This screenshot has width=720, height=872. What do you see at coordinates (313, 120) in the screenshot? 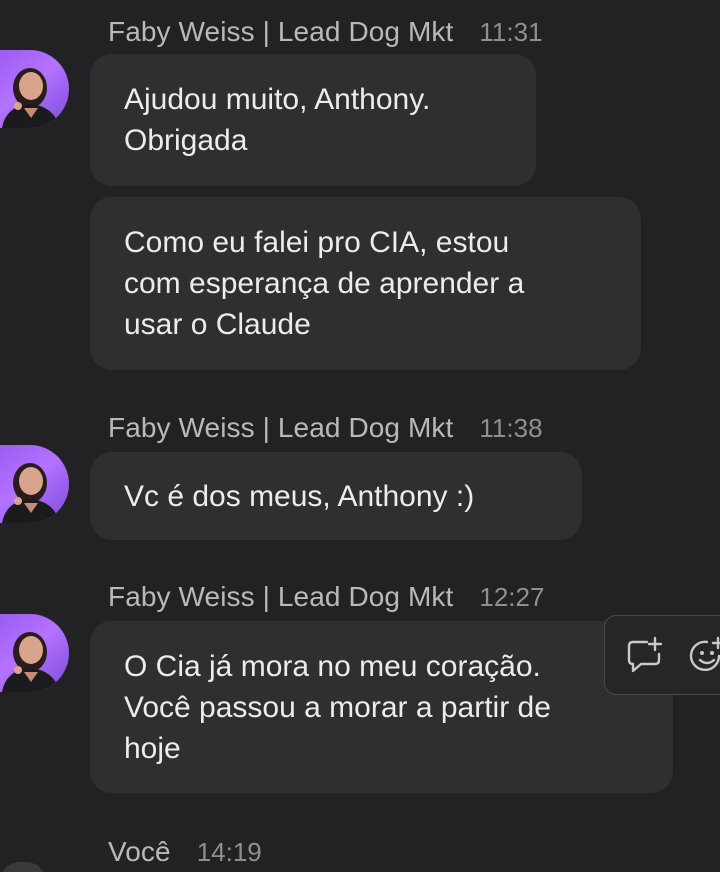
I see `message-bubble: Ajudou muito, Anthony. Obrigada` at bounding box center [313, 120].